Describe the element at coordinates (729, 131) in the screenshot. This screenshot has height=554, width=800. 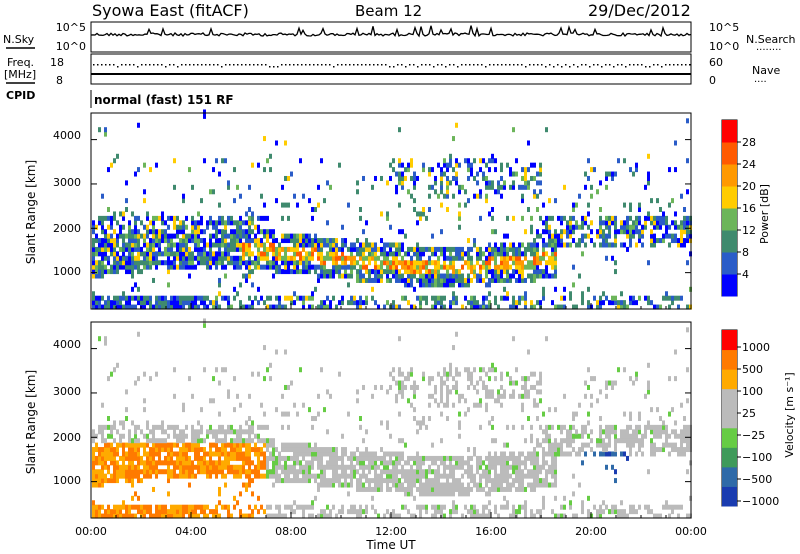
I see `power-colorbar-swatch` at that location.